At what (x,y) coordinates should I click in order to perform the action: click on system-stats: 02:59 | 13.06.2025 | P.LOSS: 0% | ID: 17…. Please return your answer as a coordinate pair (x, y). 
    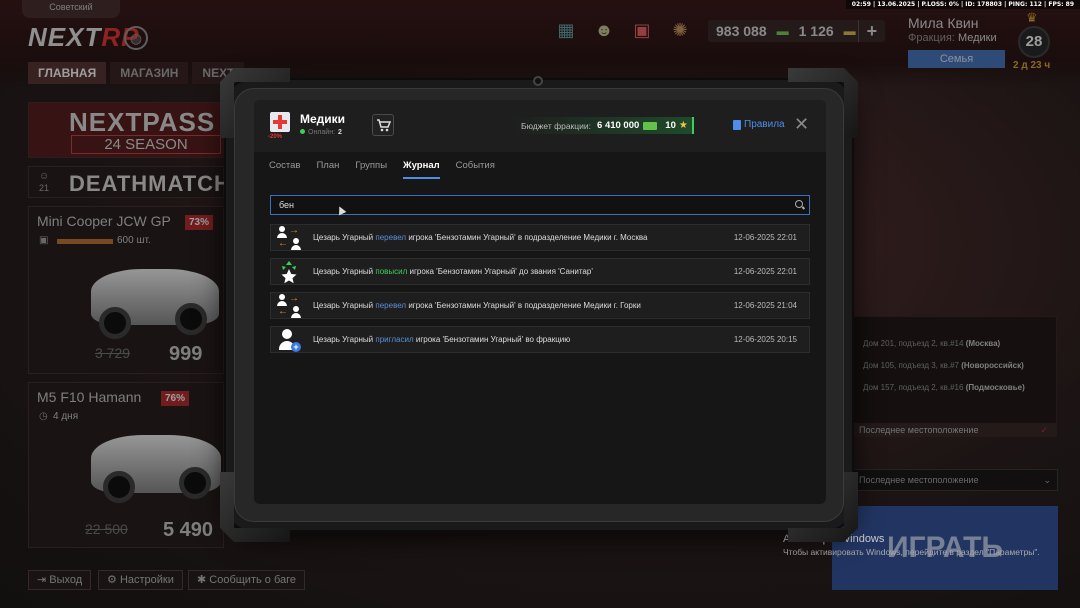
    Looking at the image, I should click on (962, 4).